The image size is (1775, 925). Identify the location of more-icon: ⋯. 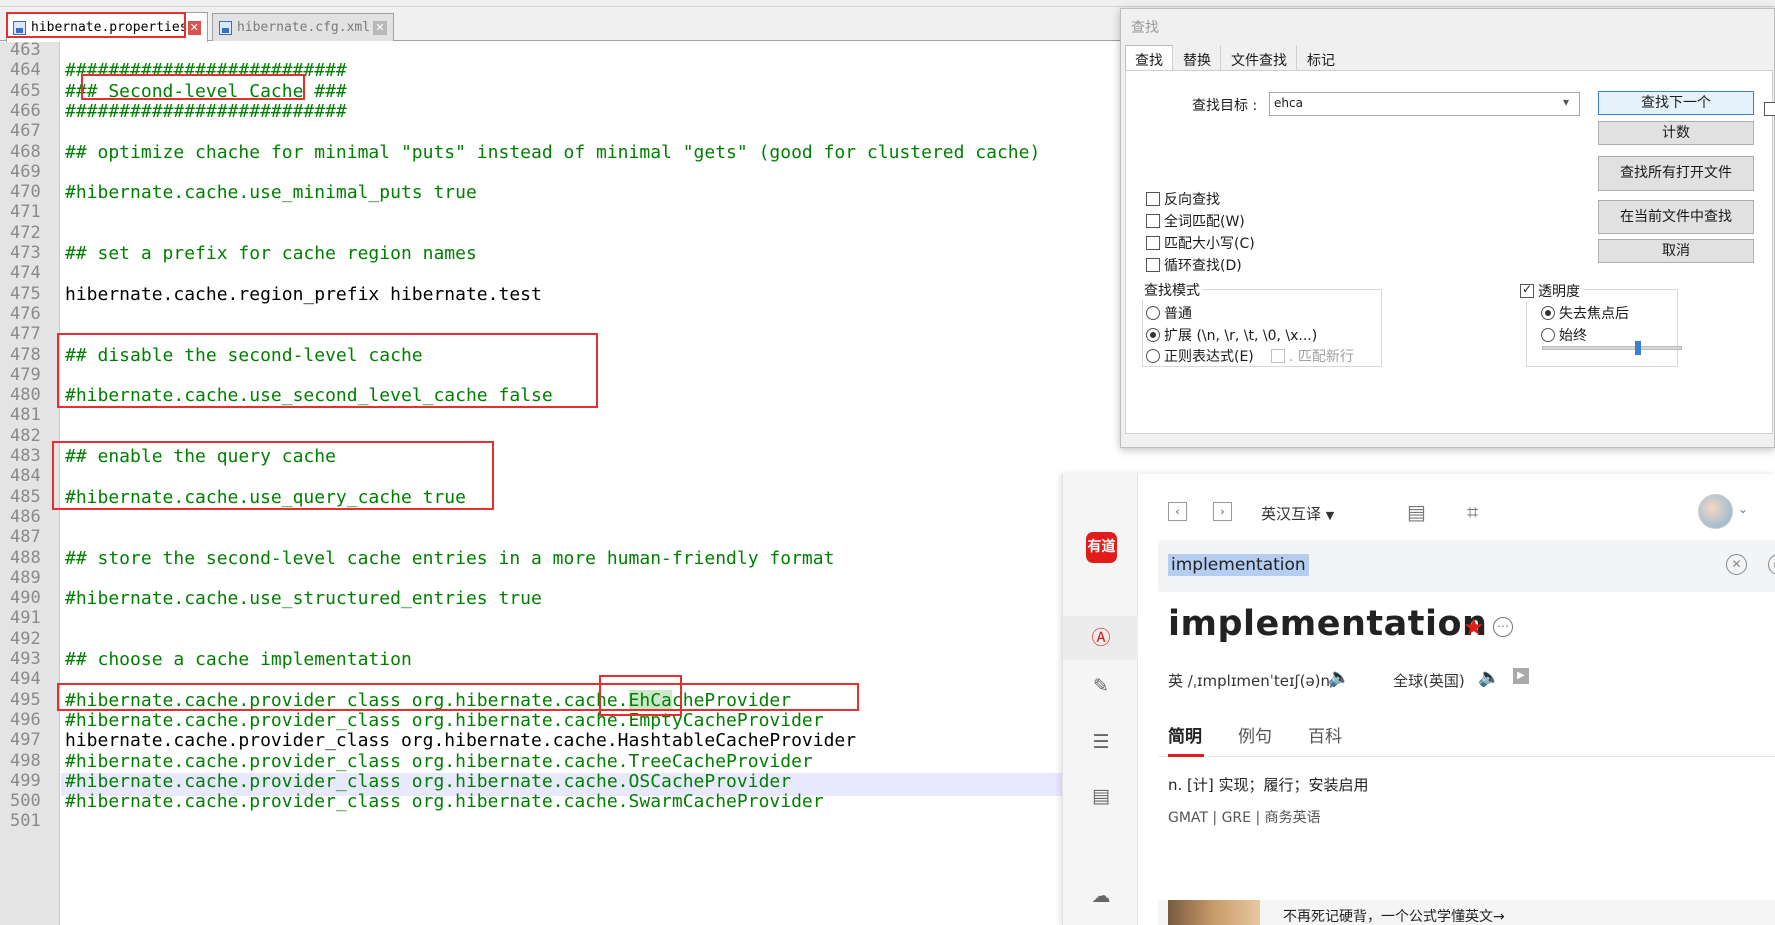
(1503, 627).